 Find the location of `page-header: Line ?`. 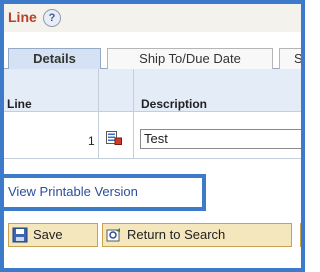

page-header: Line ? is located at coordinates (152, 18).